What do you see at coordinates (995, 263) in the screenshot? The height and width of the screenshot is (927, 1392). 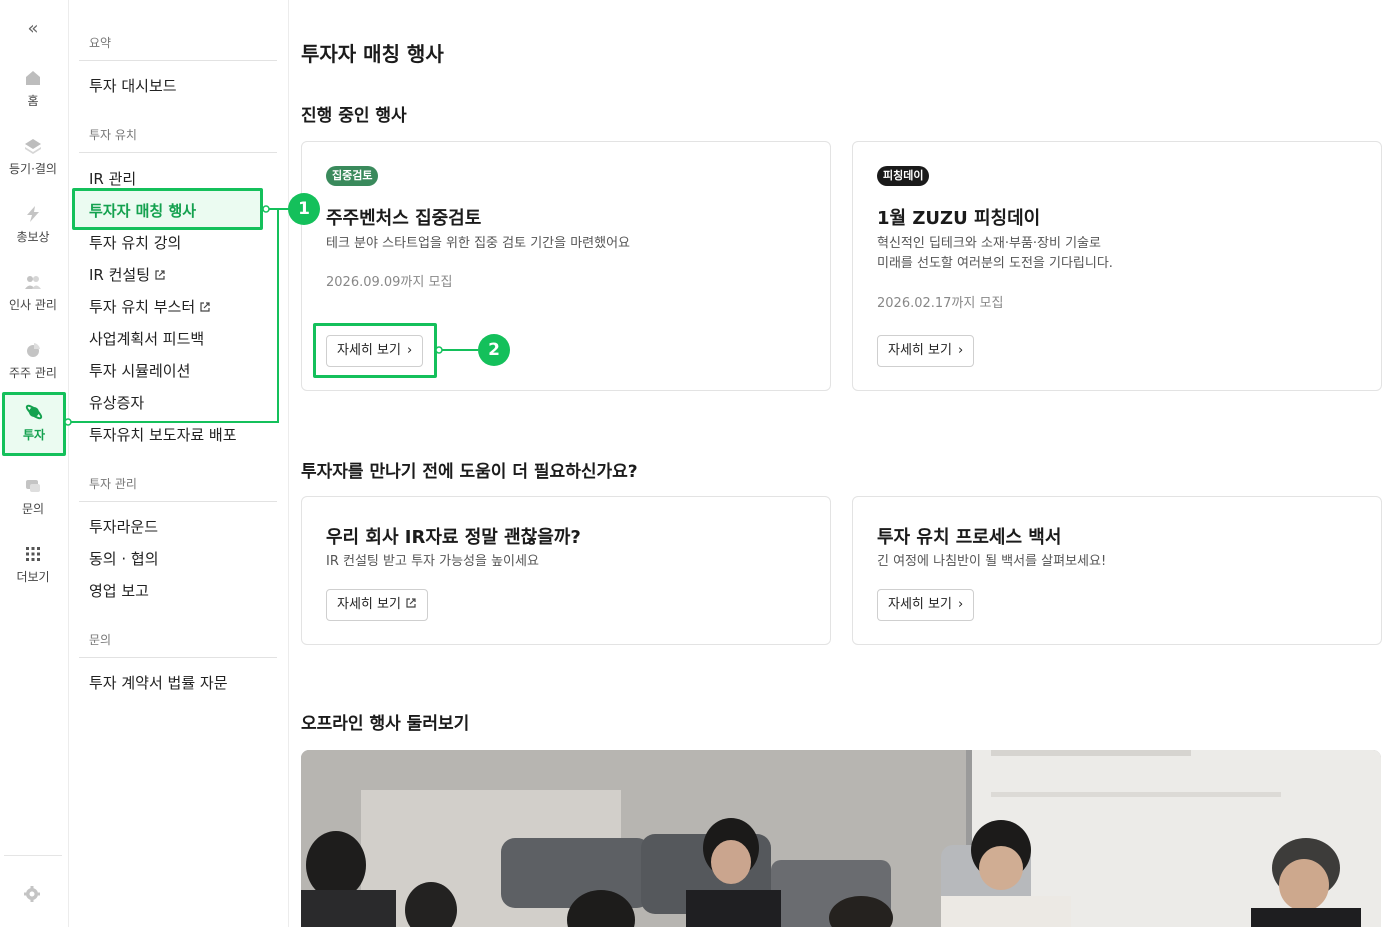 I see `event-description-line: 미래를 선도할 여러분의 도전을 기다립니다.` at bounding box center [995, 263].